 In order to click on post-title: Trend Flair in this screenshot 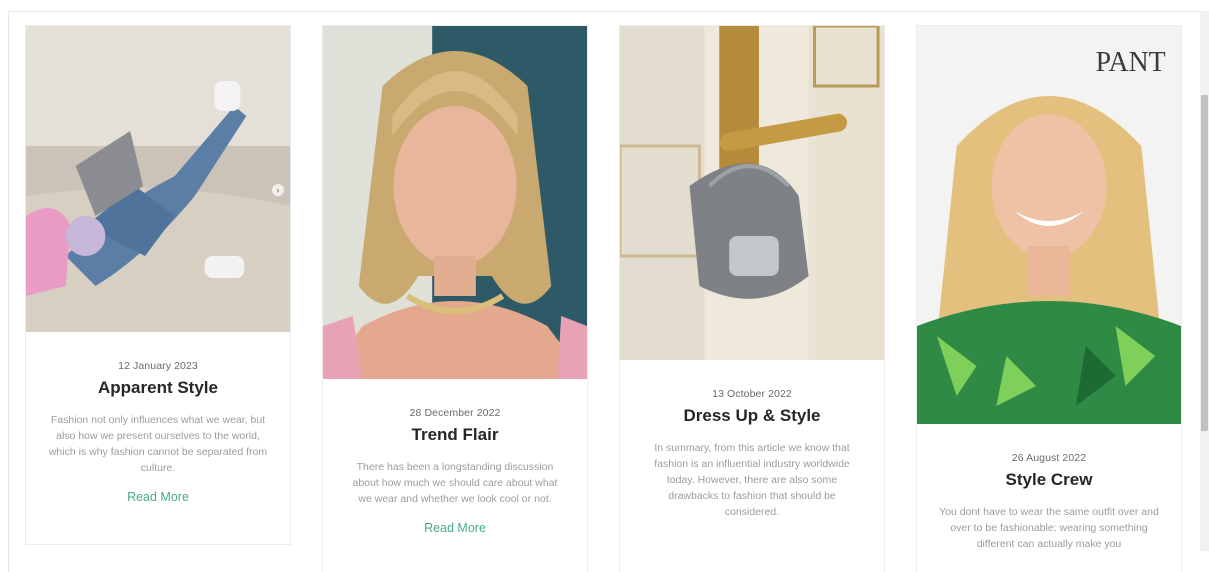, I will do `click(455, 435)`.